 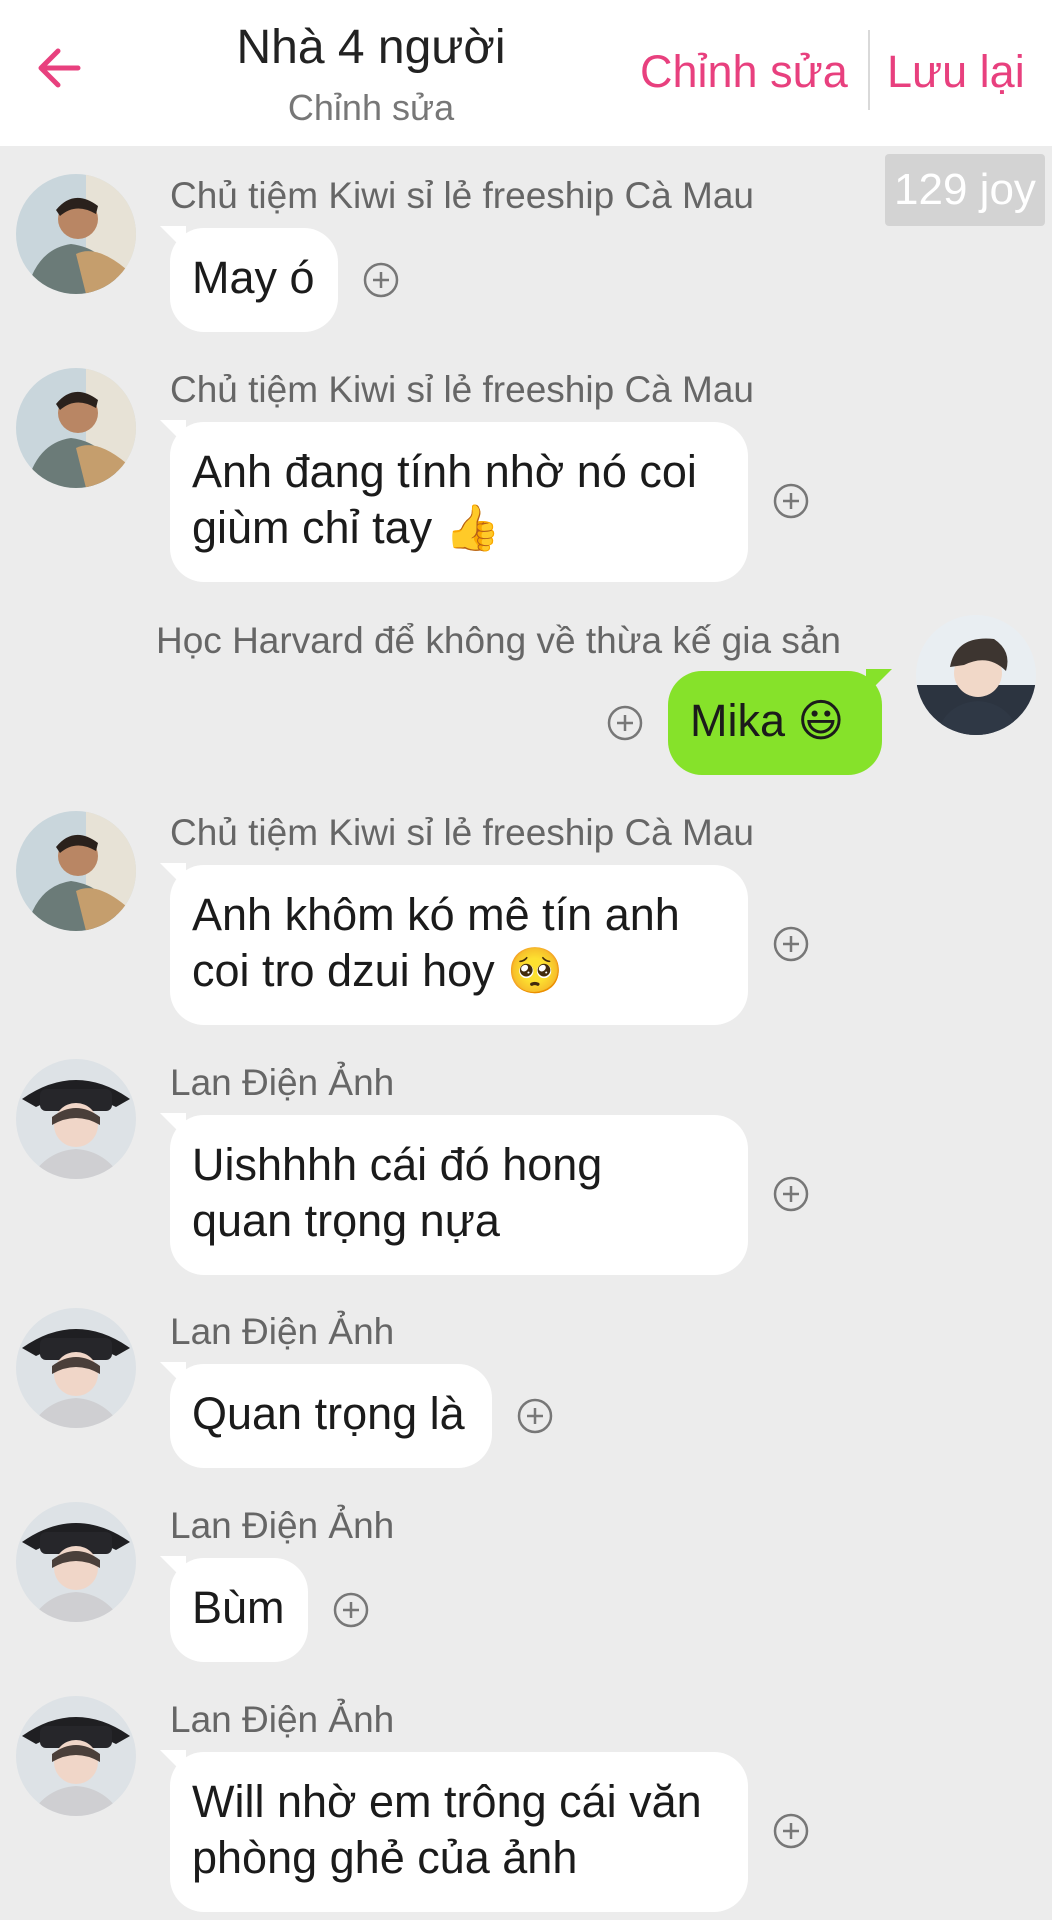 What do you see at coordinates (436, 914) in the screenshot?
I see `message-text-line: Anh khôm kó mê tín anh` at bounding box center [436, 914].